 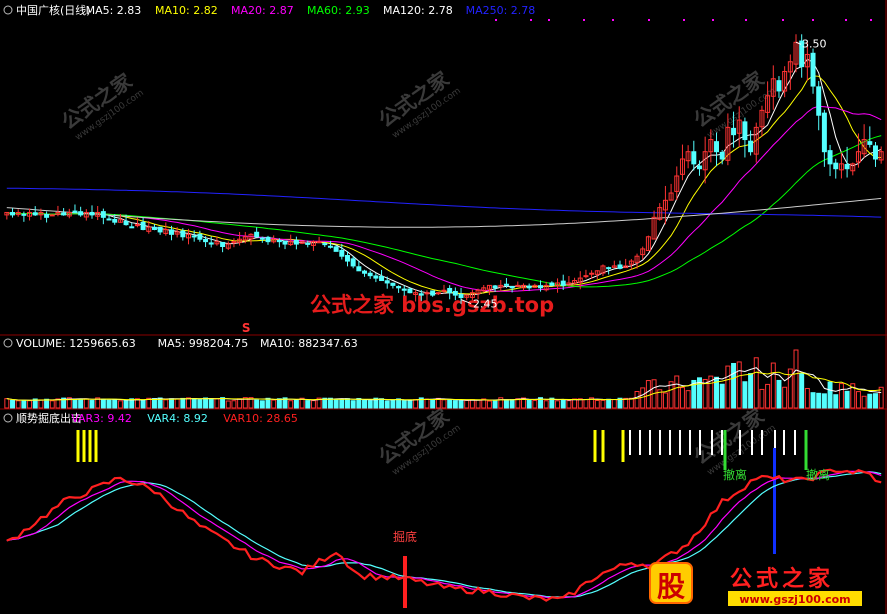 What do you see at coordinates (309, 343) in the screenshot?
I see `volume-header-indicator-1: MA10: 882347.63` at bounding box center [309, 343].